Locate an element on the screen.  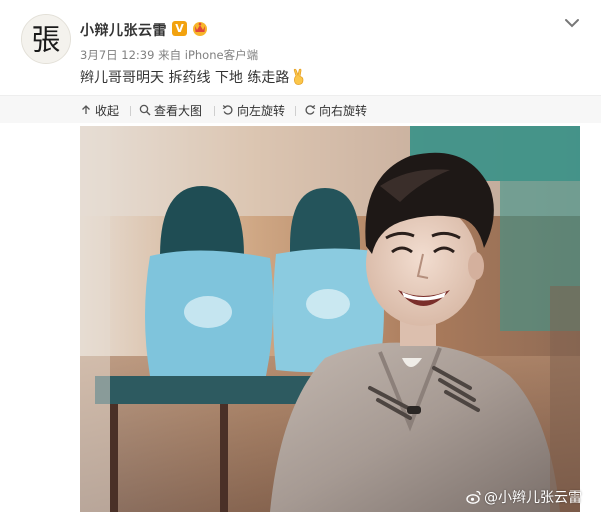
search-icon is located at coordinates (145, 110).